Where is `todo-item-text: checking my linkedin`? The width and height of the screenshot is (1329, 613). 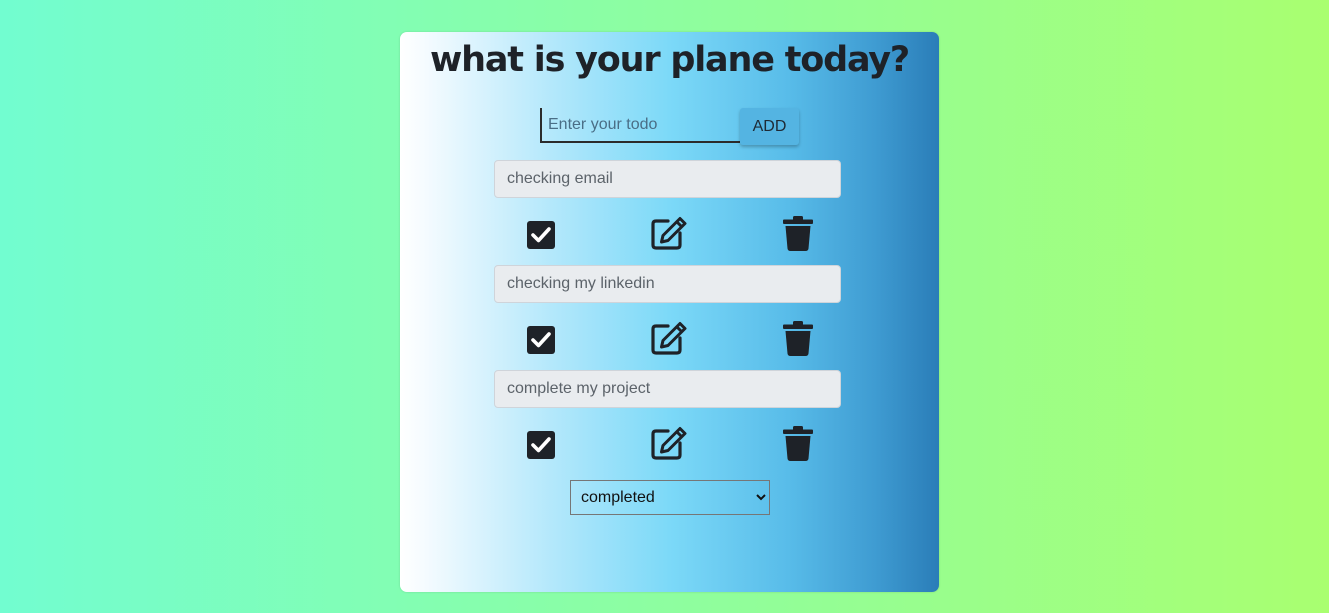
todo-item-text: checking my linkedin is located at coordinates (667, 284).